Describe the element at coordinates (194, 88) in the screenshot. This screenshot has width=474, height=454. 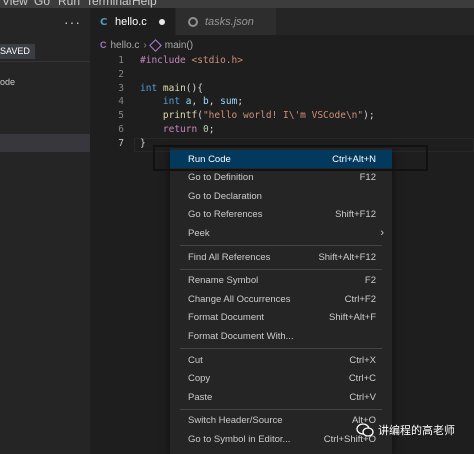
I see `code-token: (){` at that location.